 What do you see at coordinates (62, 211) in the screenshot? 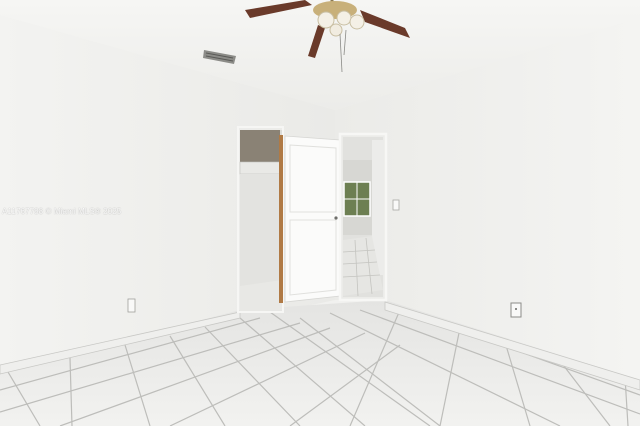
I see `watermark-text: A11767788 © Miami MLS® 2025` at bounding box center [62, 211].